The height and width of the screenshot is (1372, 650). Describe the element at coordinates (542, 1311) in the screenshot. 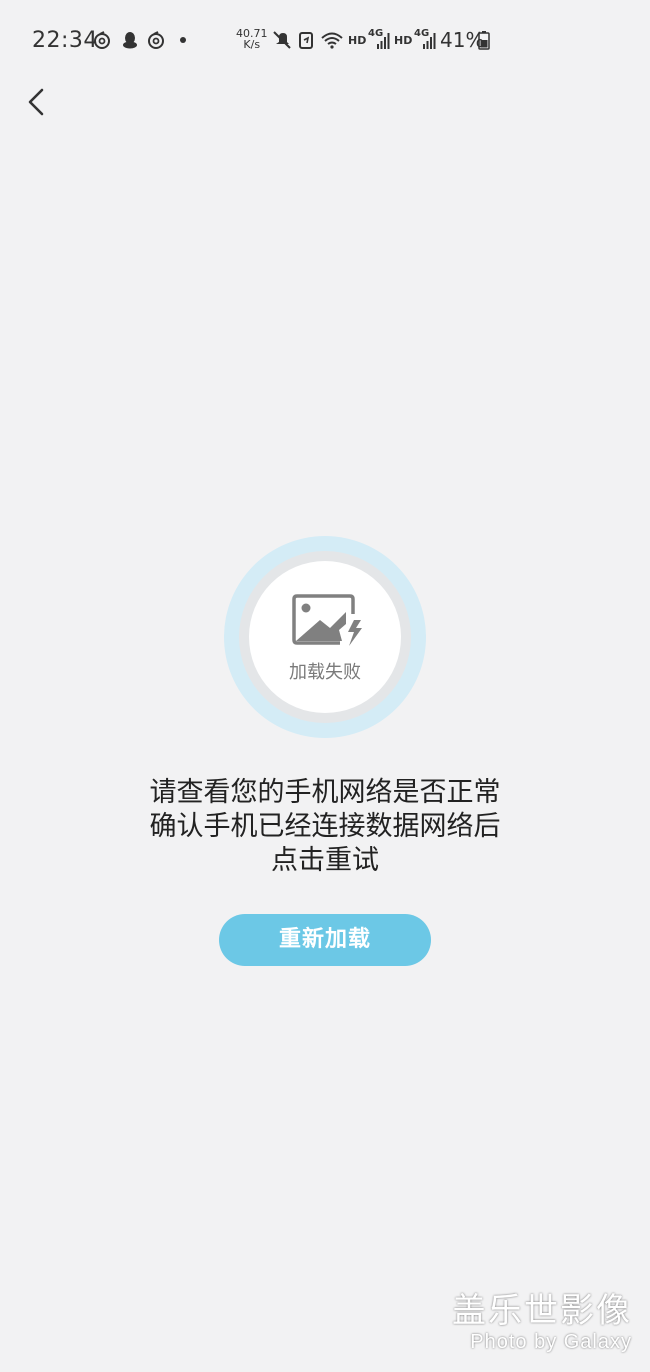

I see `watermark-title: 盖乐世影像` at that location.